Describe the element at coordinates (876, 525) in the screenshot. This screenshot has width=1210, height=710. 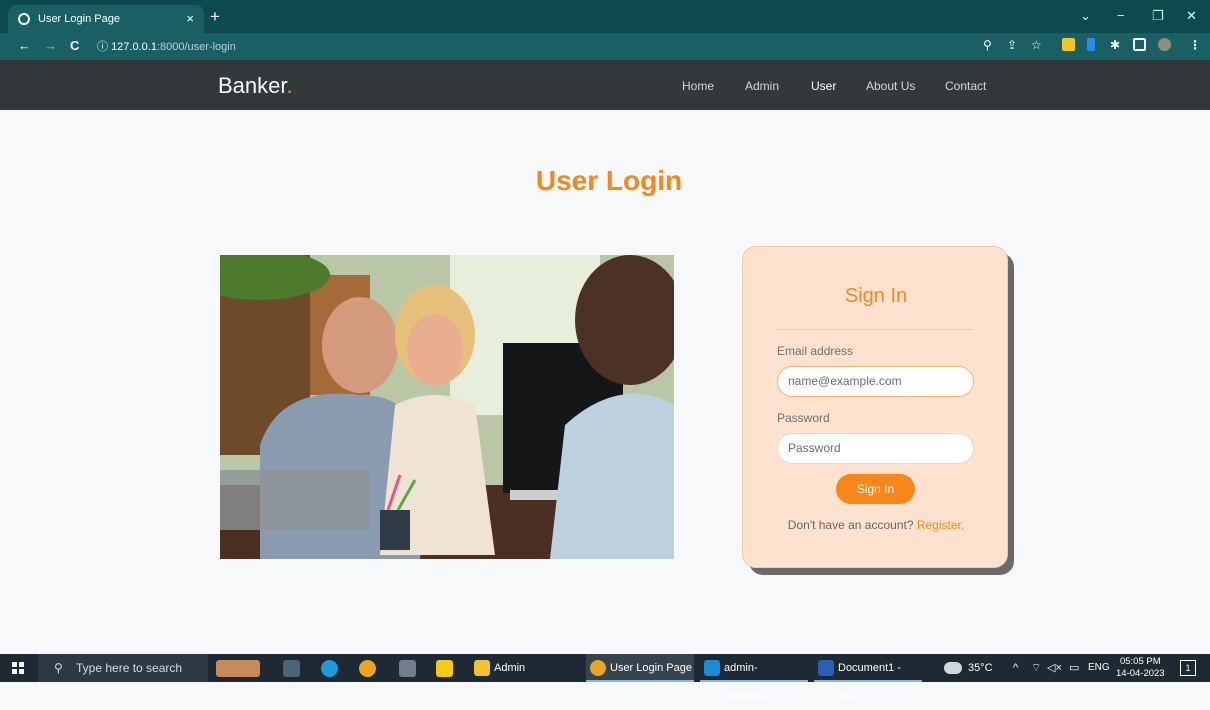
I see `register-prompt: Don't have an account? Register.` at that location.